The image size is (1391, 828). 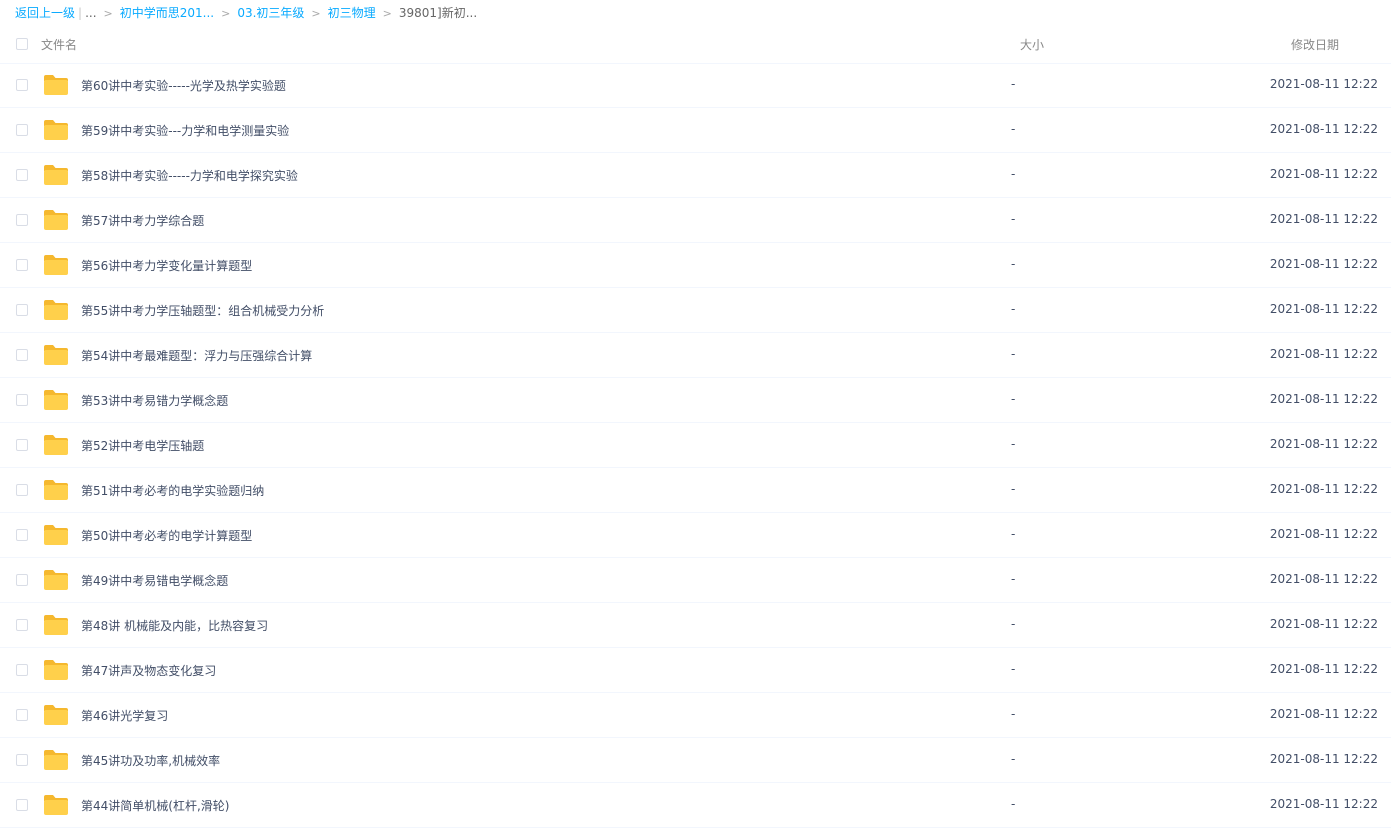 I want to click on file-name-link: 第56讲中考力学变化量计算题型, so click(x=166, y=265).